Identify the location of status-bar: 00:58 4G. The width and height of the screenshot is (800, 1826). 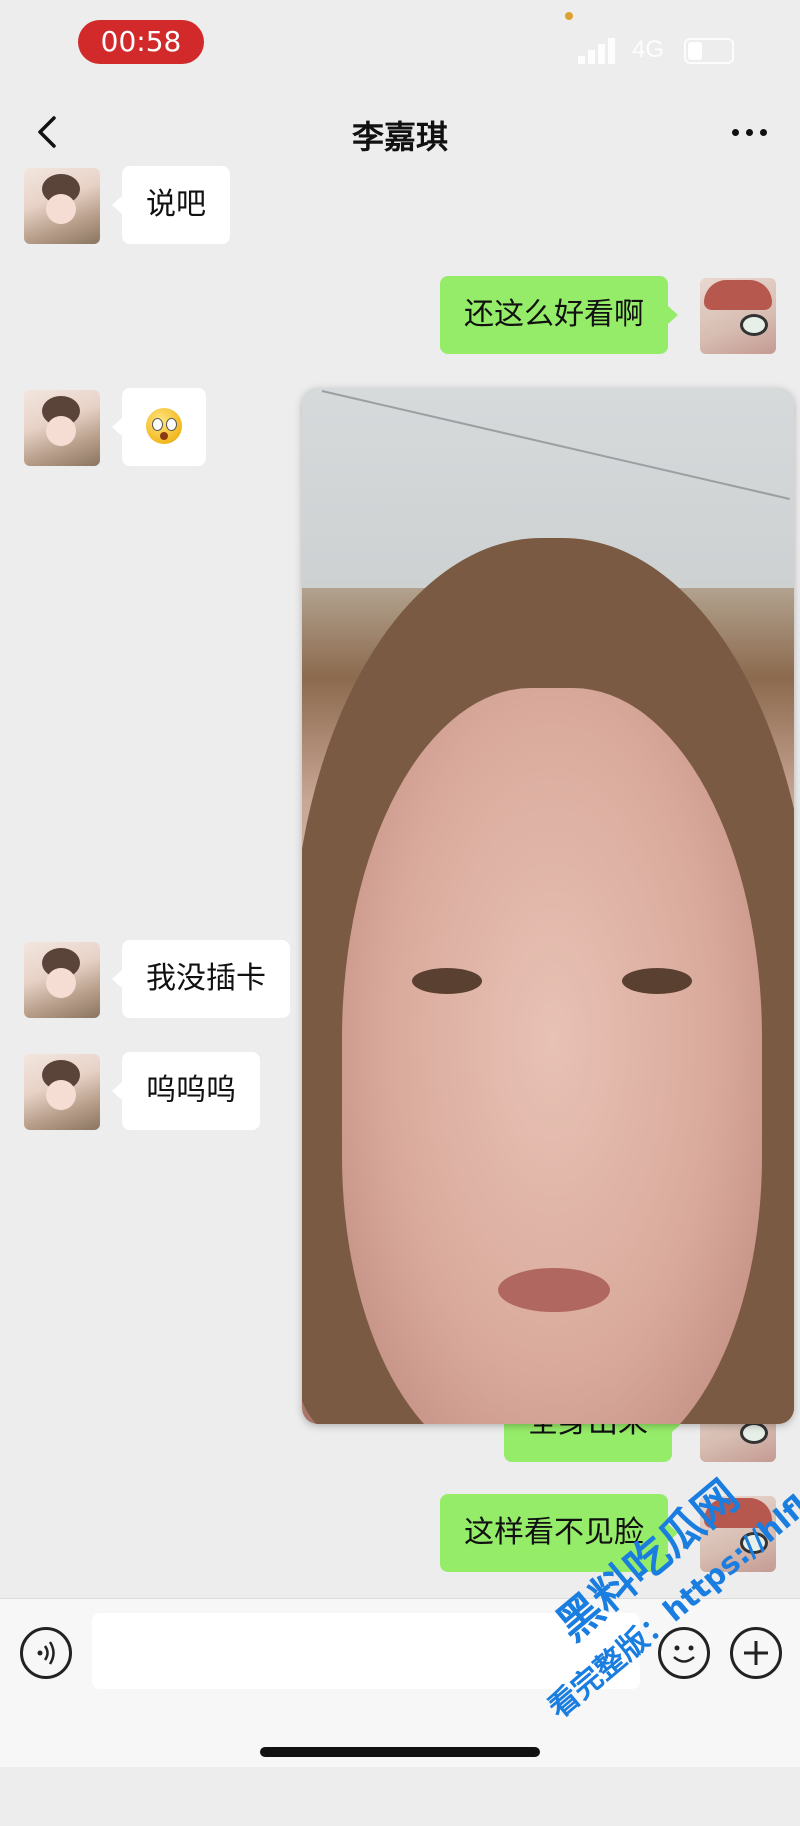
(400, 45).